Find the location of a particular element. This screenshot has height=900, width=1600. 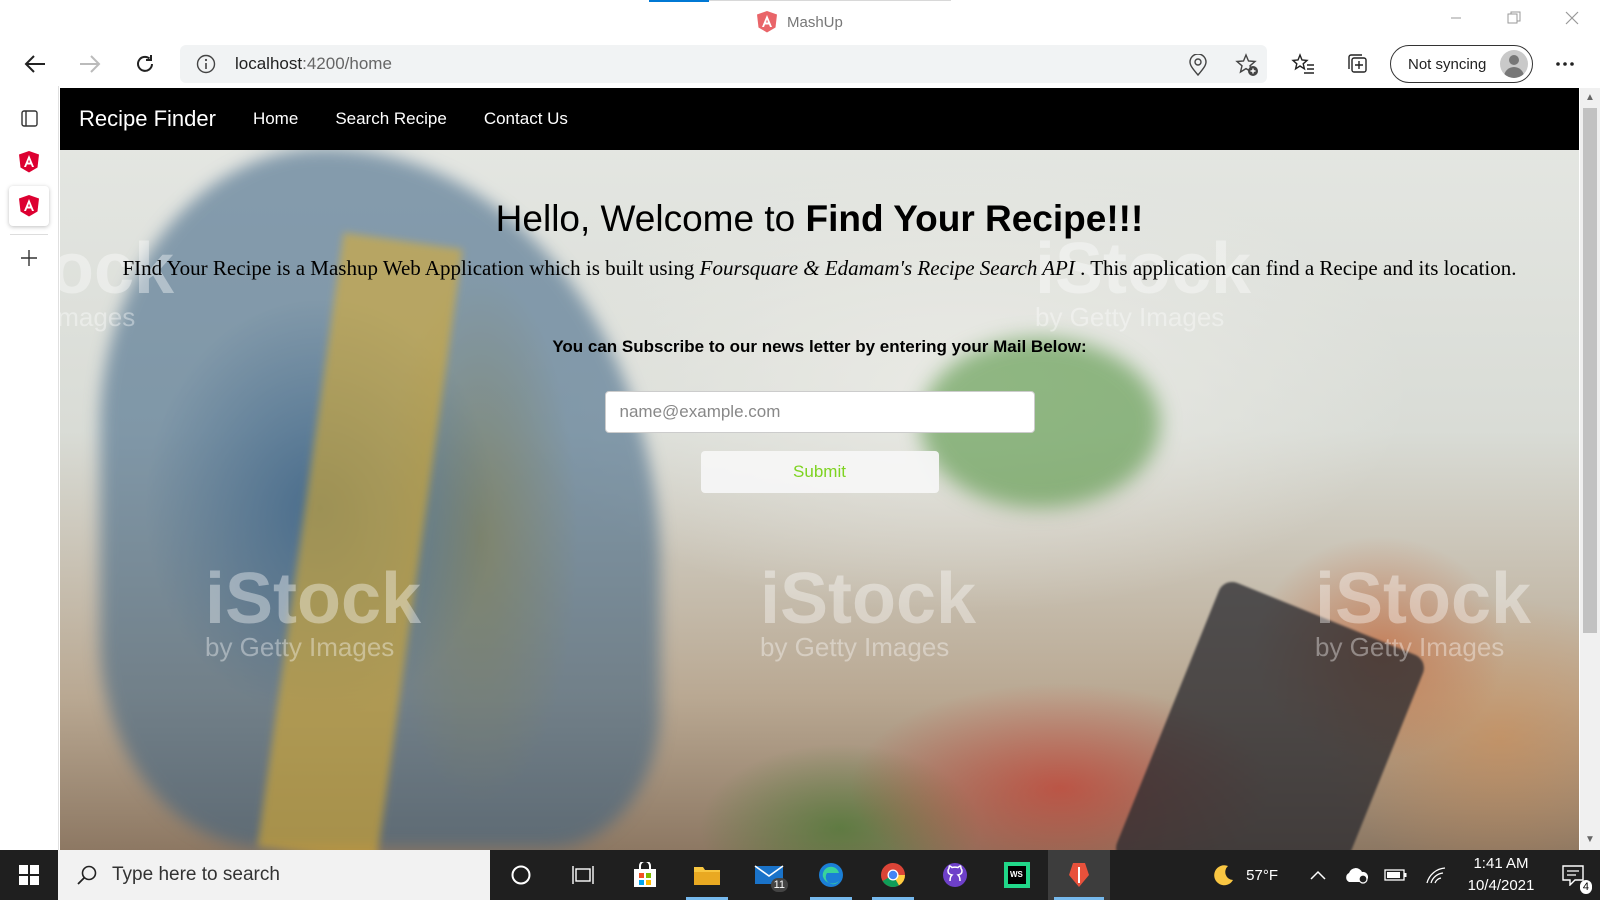

restore-icon is located at coordinates (1514, 17).